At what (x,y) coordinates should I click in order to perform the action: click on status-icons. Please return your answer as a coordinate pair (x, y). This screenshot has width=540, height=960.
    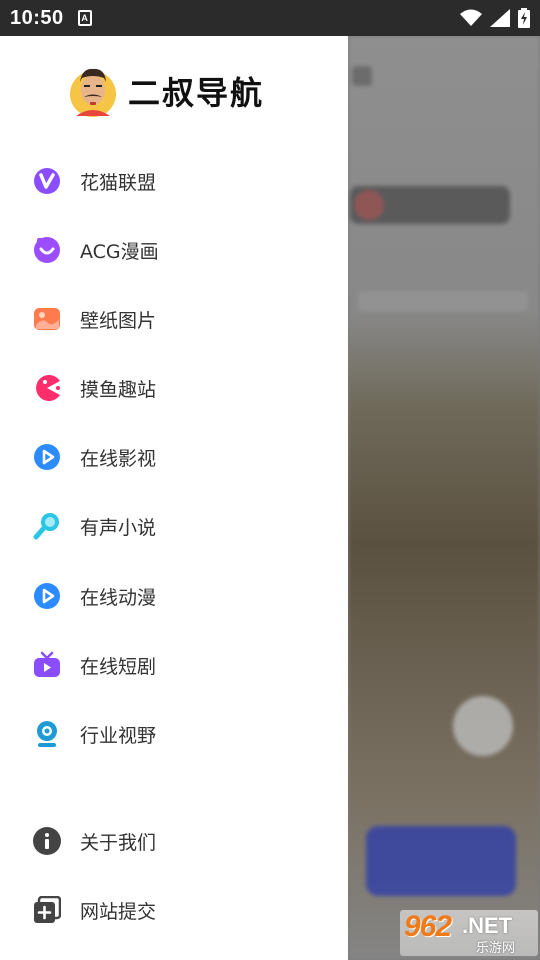
    Looking at the image, I should click on (495, 18).